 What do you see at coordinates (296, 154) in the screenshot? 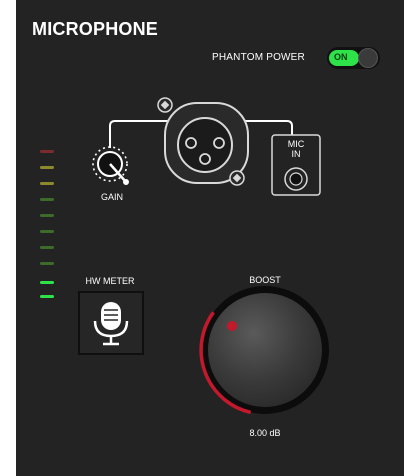
I see `mic-in-label-line2: IN` at bounding box center [296, 154].